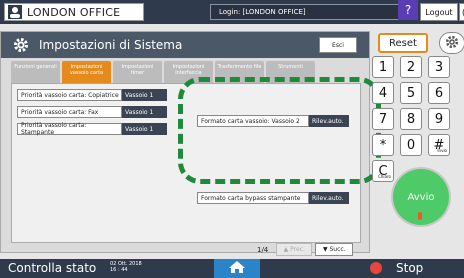 The width and height of the screenshot is (464, 278). Describe the element at coordinates (439, 12) in the screenshot. I see `logout-button: Logout` at that location.